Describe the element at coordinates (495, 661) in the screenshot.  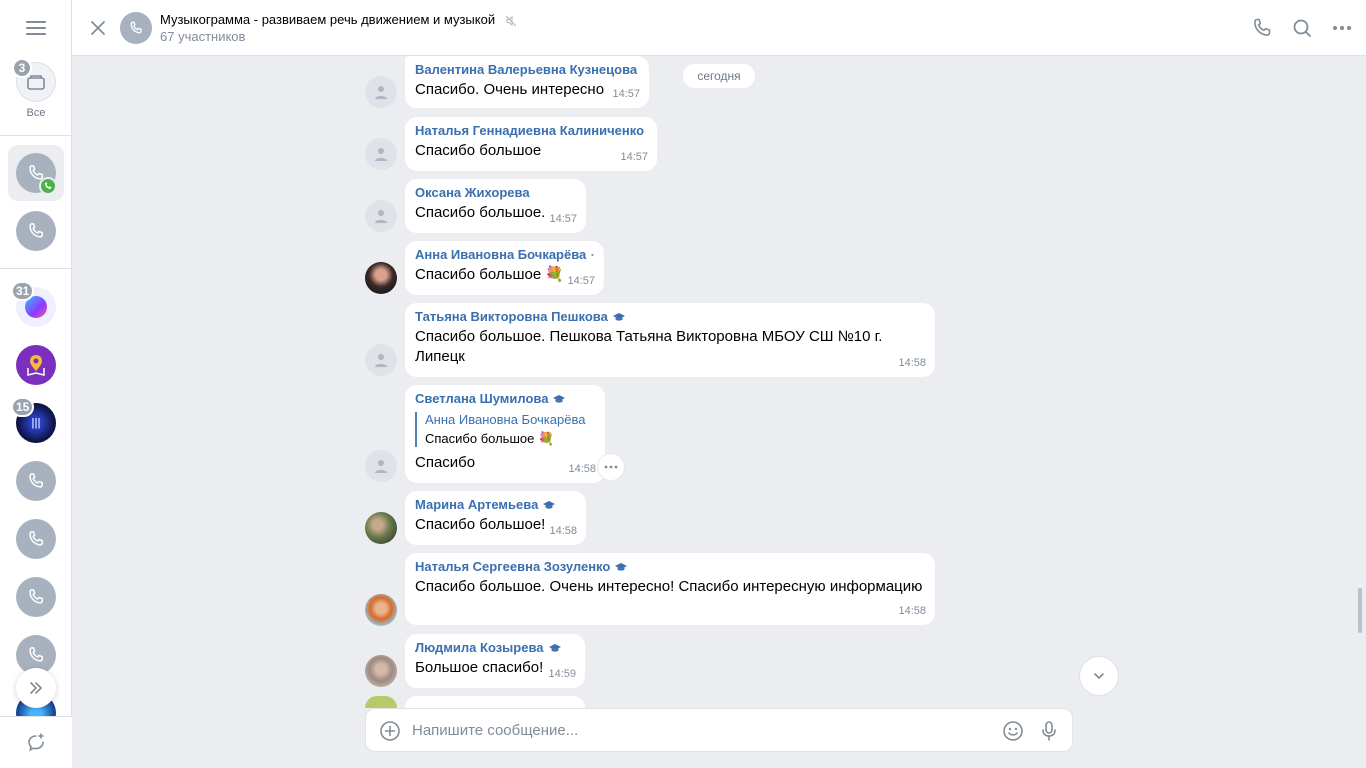
I see `message-bubble: Людмила Козырева Большое спасибо! 14:59` at that location.